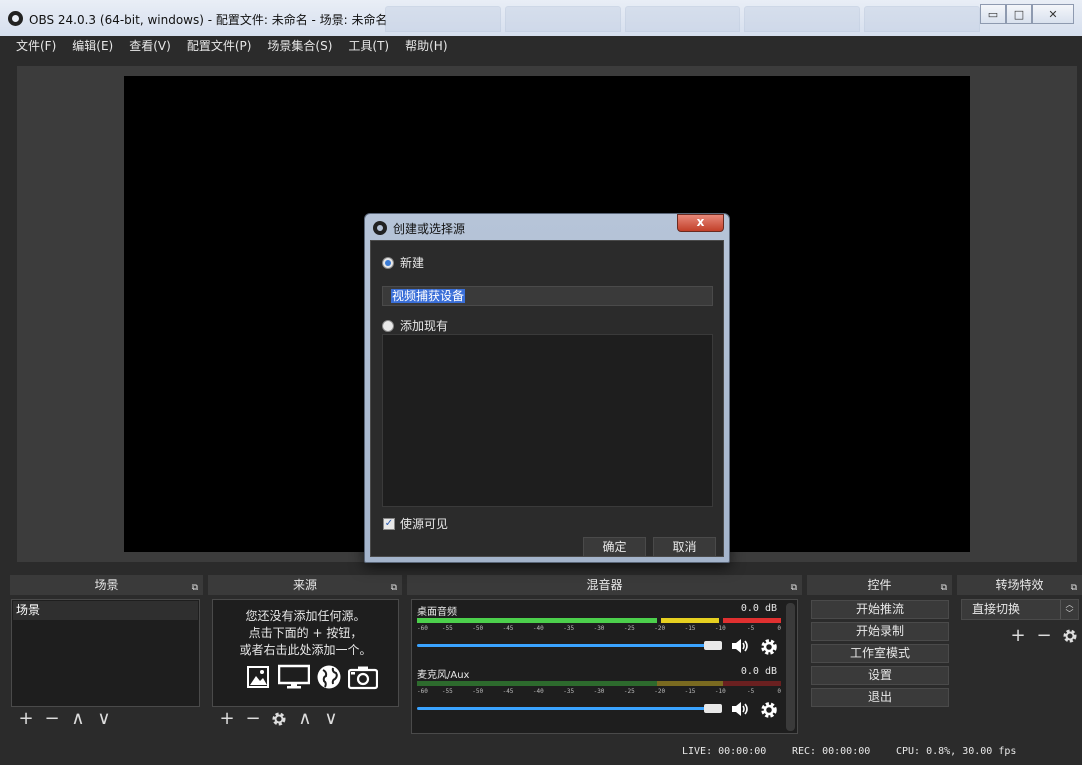 This screenshot has width=1082, height=765. I want to click on mixer-dock-label: 混音器, so click(604, 585).